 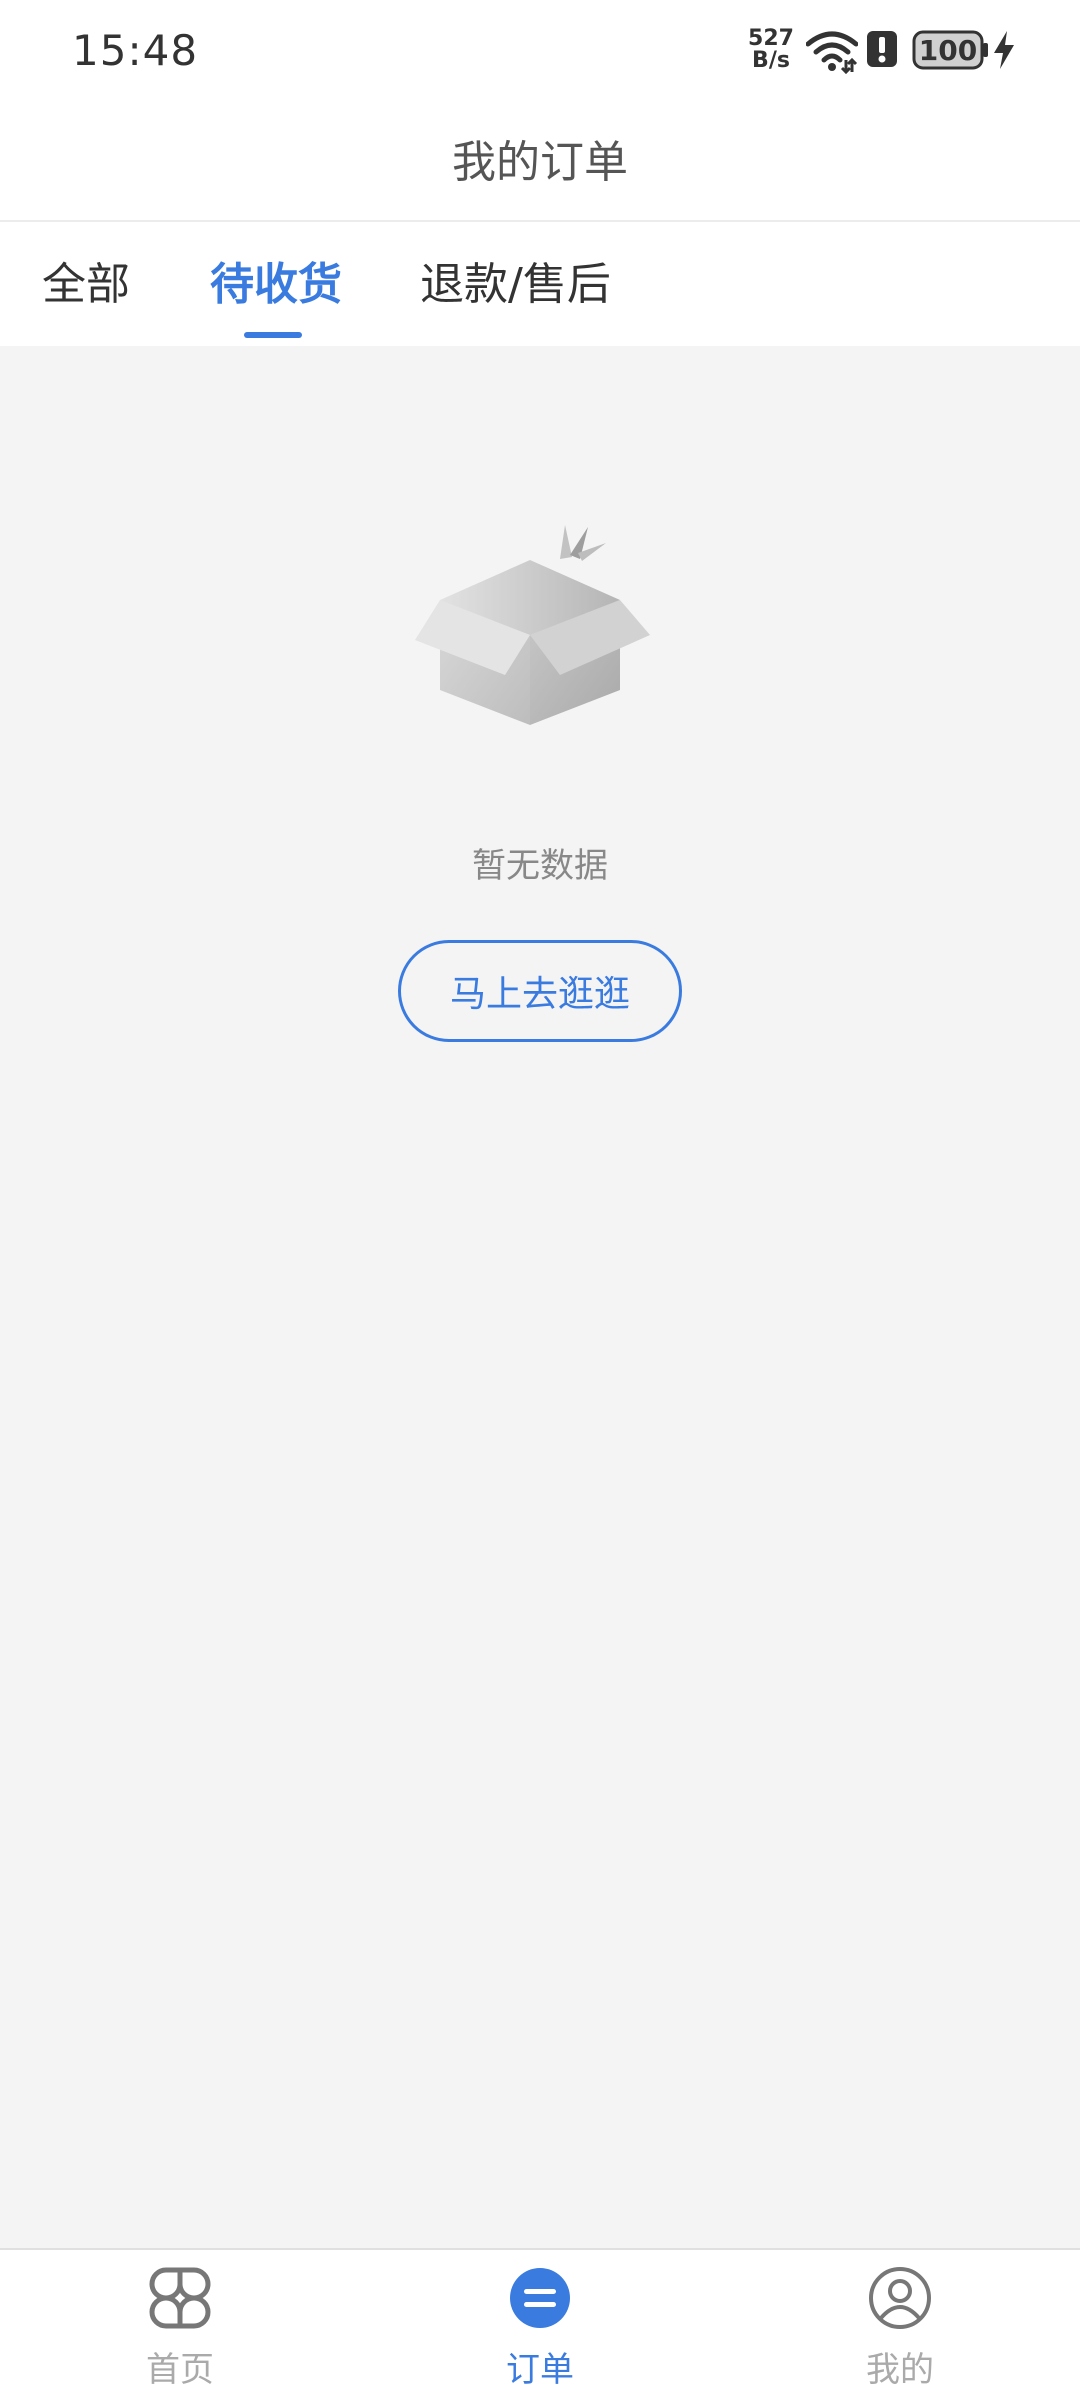 What do you see at coordinates (771, 38) in the screenshot?
I see `network-speed-value: 527` at bounding box center [771, 38].